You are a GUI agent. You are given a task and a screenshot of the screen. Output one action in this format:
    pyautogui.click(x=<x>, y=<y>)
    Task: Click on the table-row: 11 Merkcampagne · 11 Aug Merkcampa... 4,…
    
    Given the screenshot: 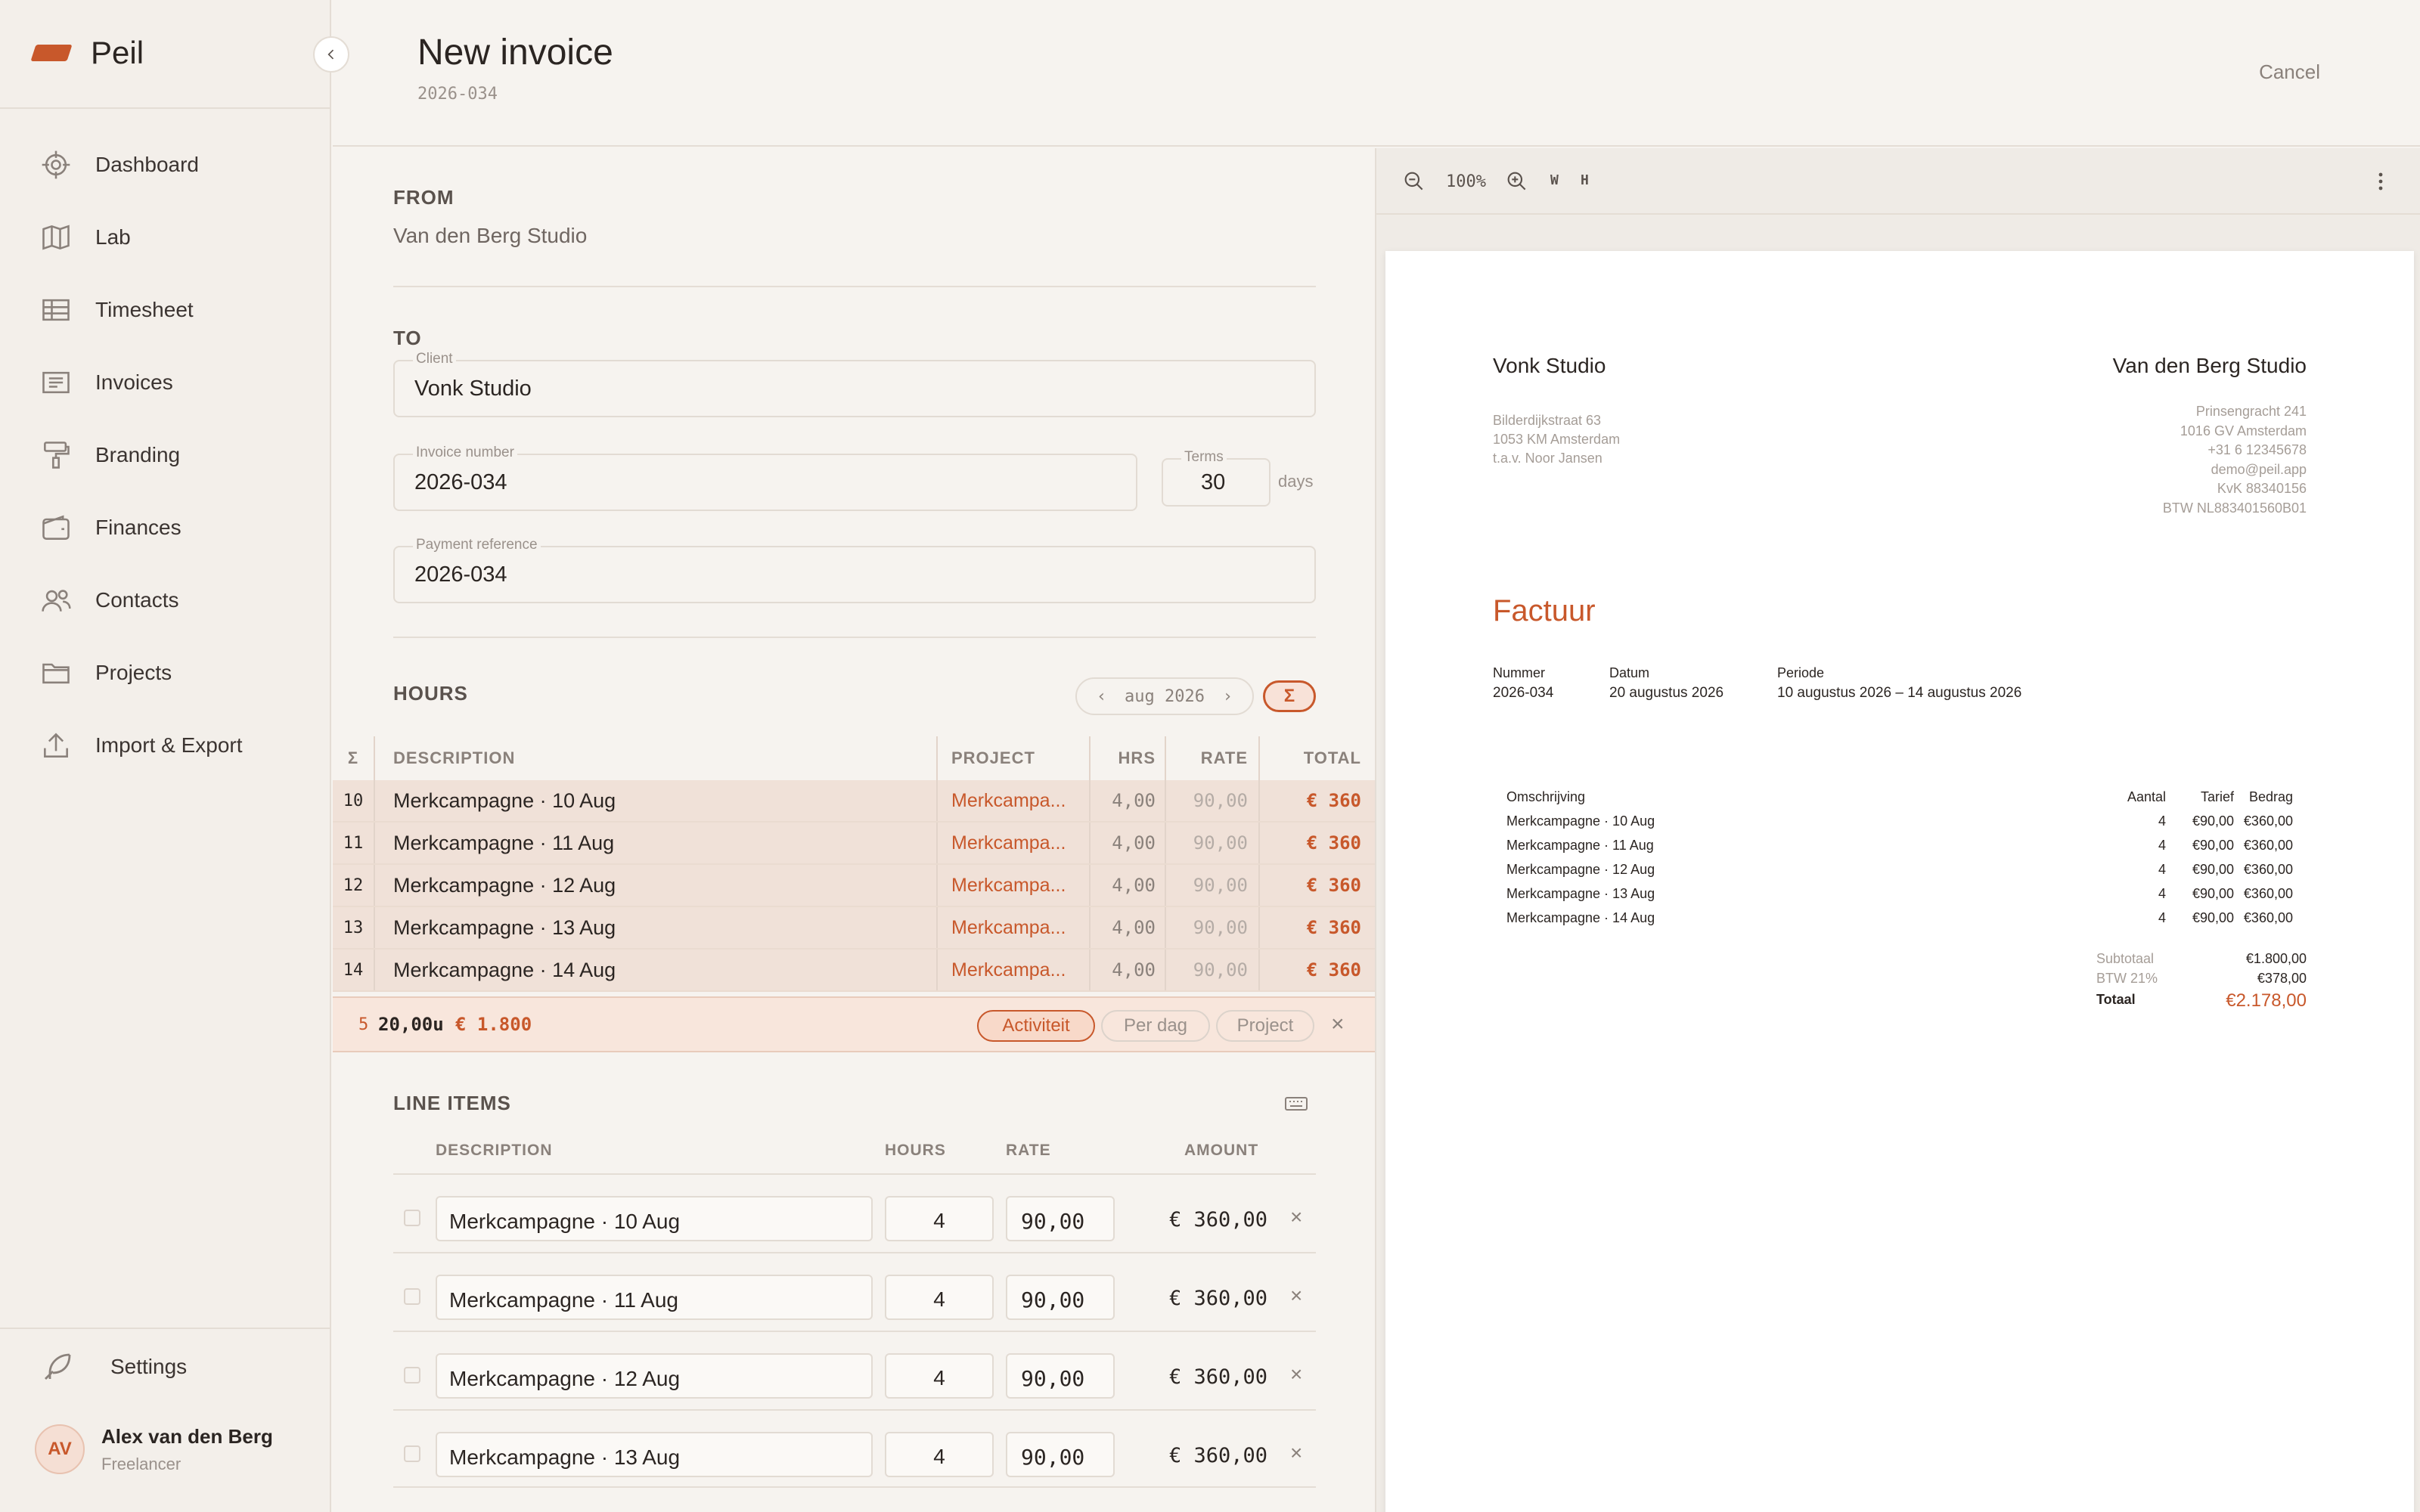 What is the action you would take?
    pyautogui.click(x=854, y=844)
    